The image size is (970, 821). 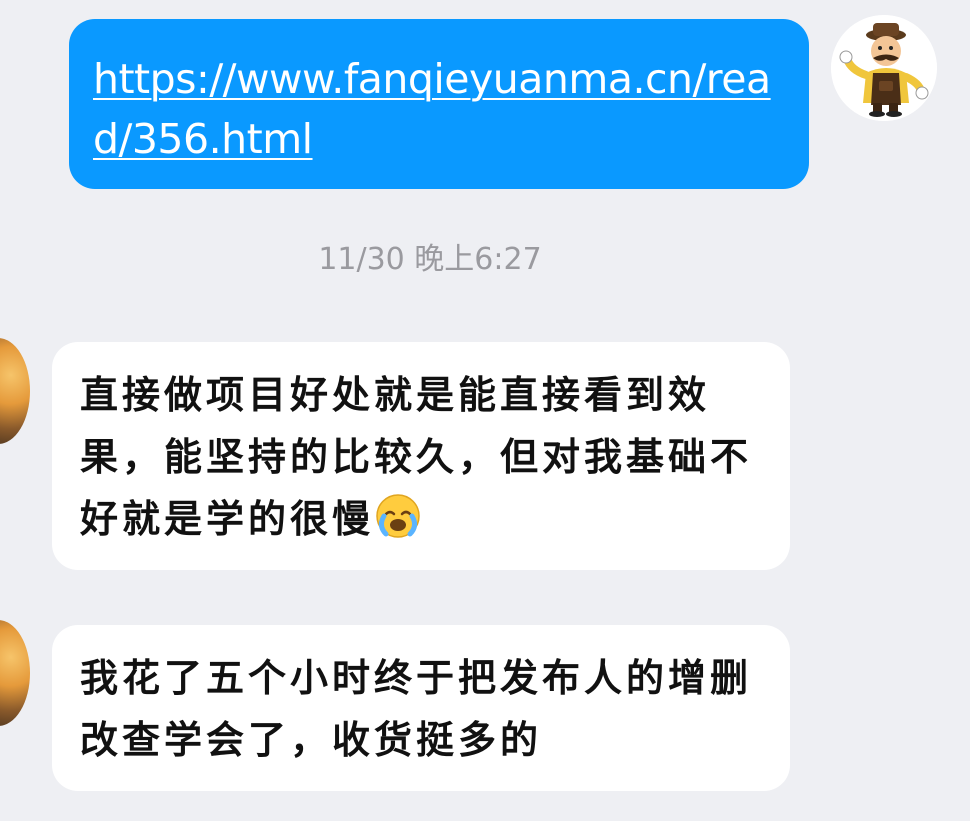 I want to click on right-user-avatar, so click(x=884, y=68).